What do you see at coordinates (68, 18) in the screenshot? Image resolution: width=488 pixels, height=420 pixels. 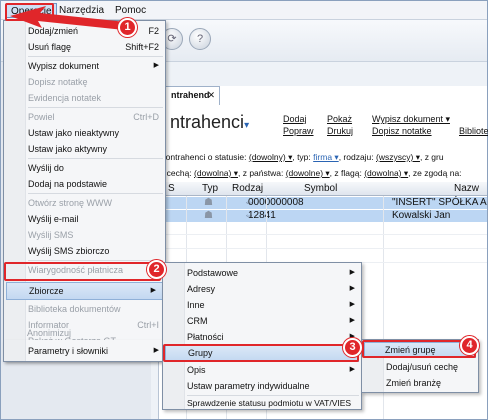 I see `pointer-arrow-icon` at bounding box center [68, 18].